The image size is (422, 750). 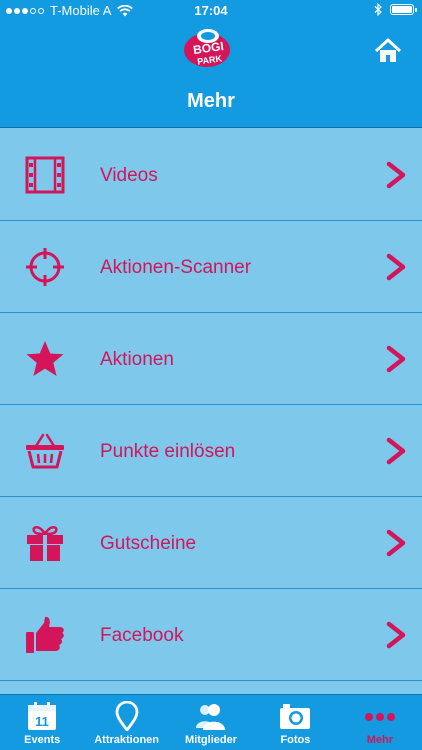 What do you see at coordinates (176, 267) in the screenshot?
I see `menu-item-label: Aktionen-Scanner` at bounding box center [176, 267].